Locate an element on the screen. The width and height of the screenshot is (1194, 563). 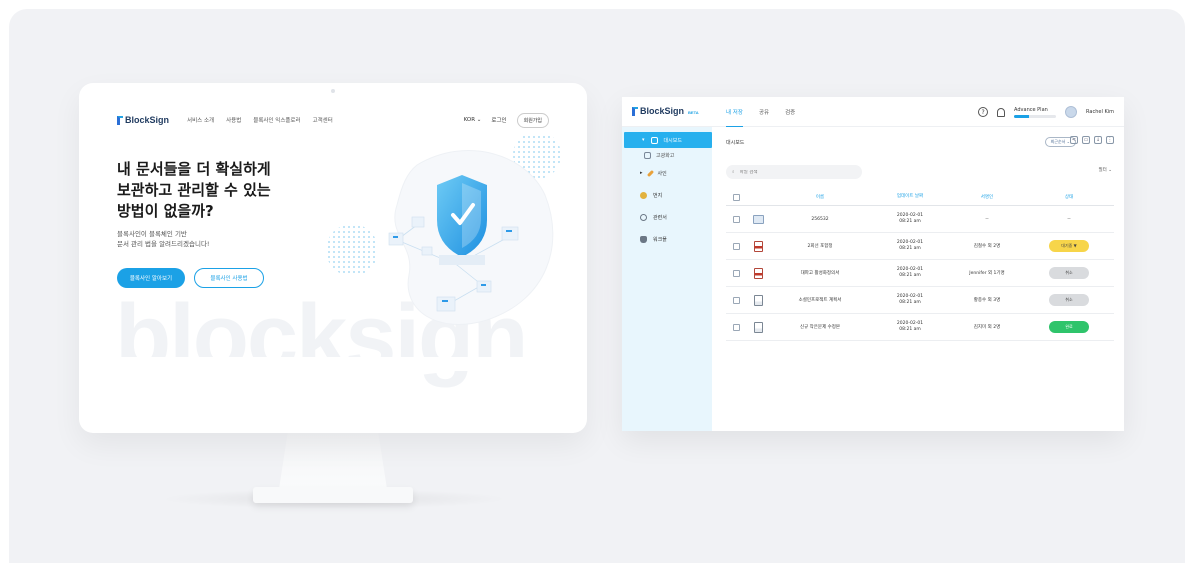
blockchain-shield-illustration is located at coordinates (443, 230).